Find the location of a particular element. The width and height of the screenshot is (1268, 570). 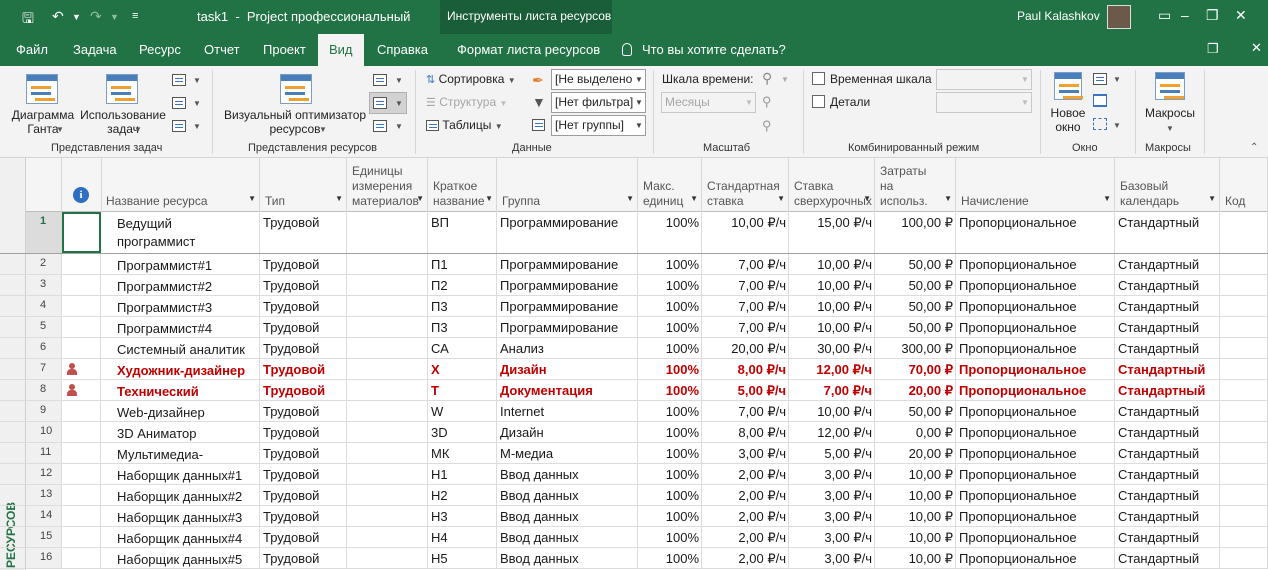

col-select-all is located at coordinates (44, 185).